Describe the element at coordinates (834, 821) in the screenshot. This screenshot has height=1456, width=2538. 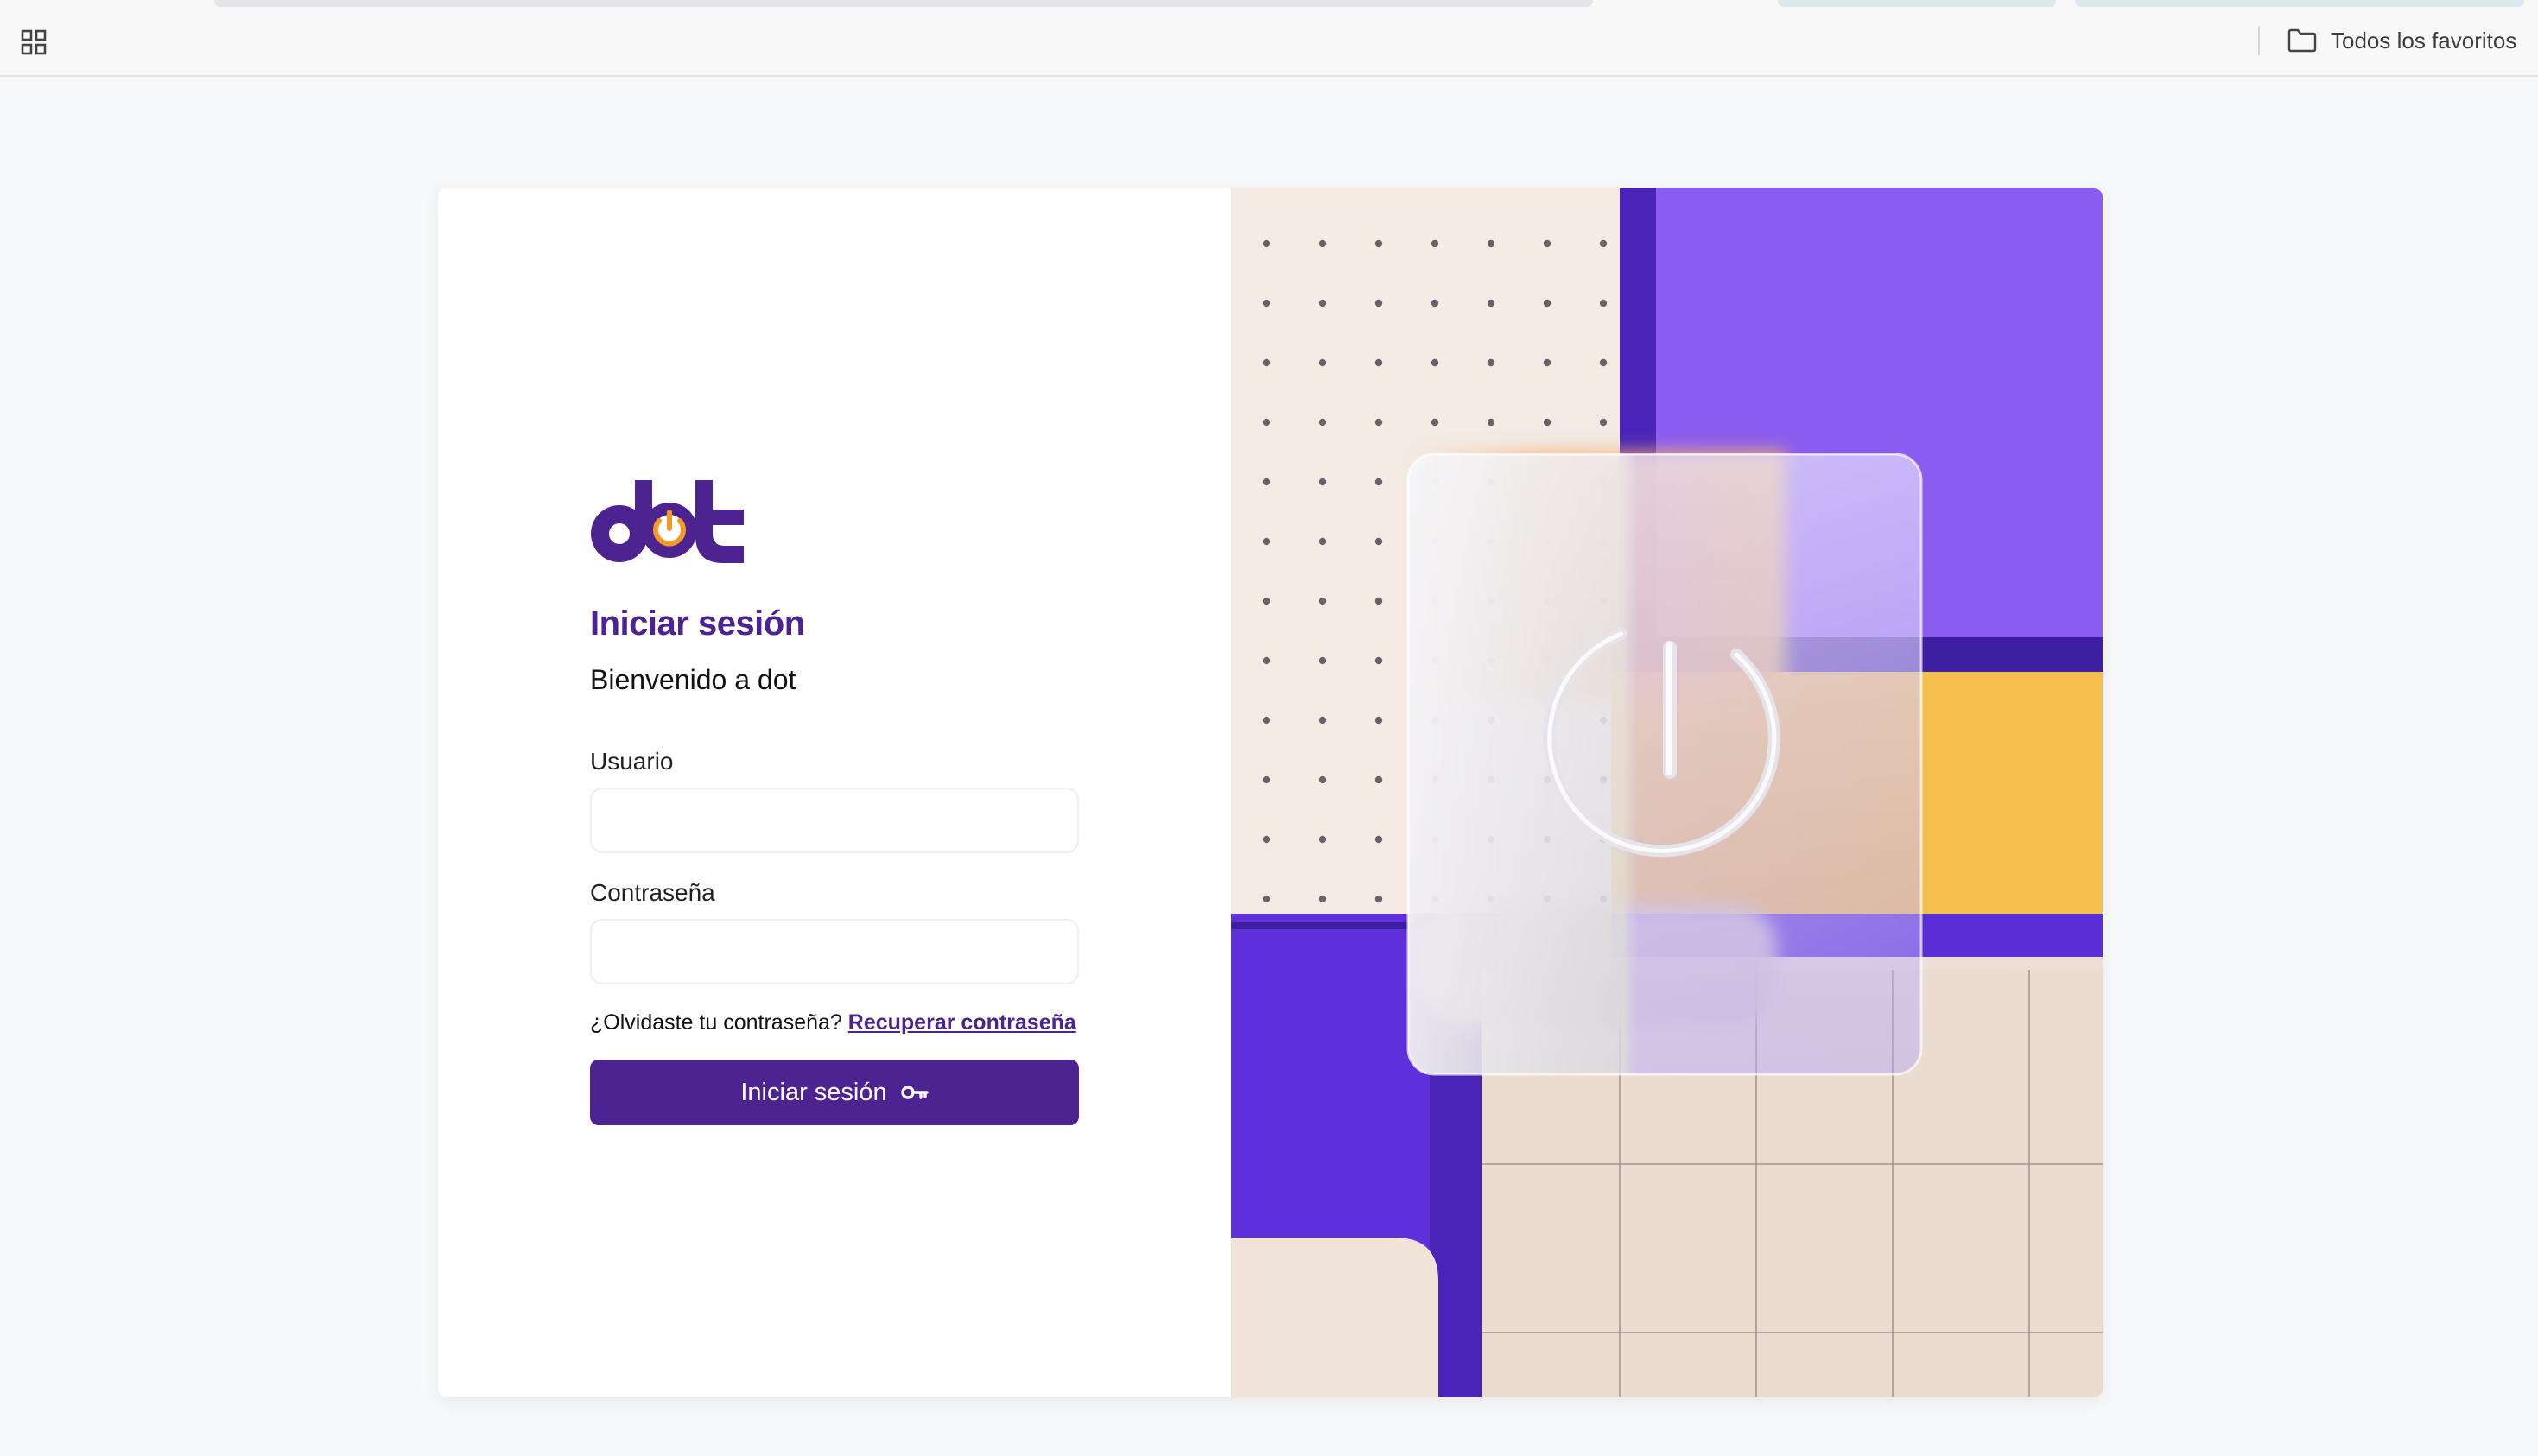
I see `username-input` at that location.